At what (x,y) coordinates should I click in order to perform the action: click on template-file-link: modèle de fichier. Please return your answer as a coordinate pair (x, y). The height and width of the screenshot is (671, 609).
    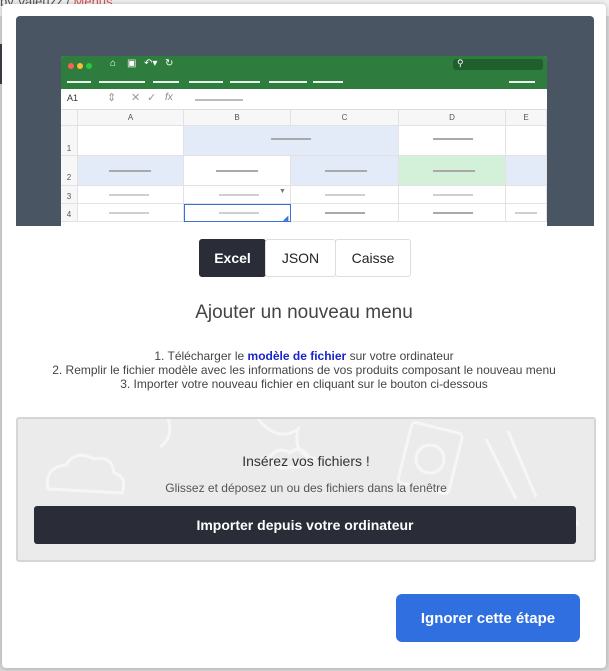
    Looking at the image, I should click on (297, 356).